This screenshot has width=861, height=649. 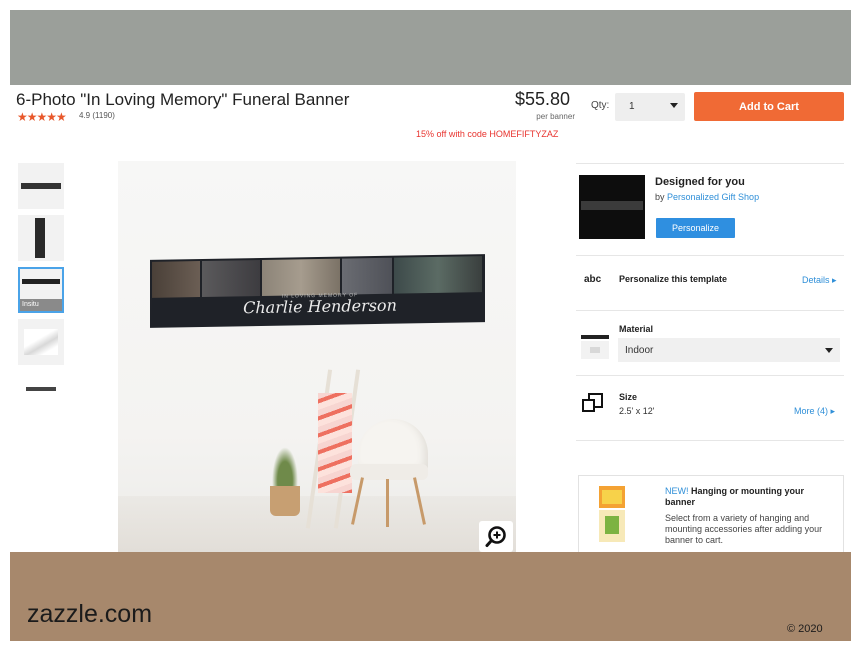 What do you see at coordinates (320, 306) in the screenshot?
I see `banner-name: Charlie Henderson` at bounding box center [320, 306].